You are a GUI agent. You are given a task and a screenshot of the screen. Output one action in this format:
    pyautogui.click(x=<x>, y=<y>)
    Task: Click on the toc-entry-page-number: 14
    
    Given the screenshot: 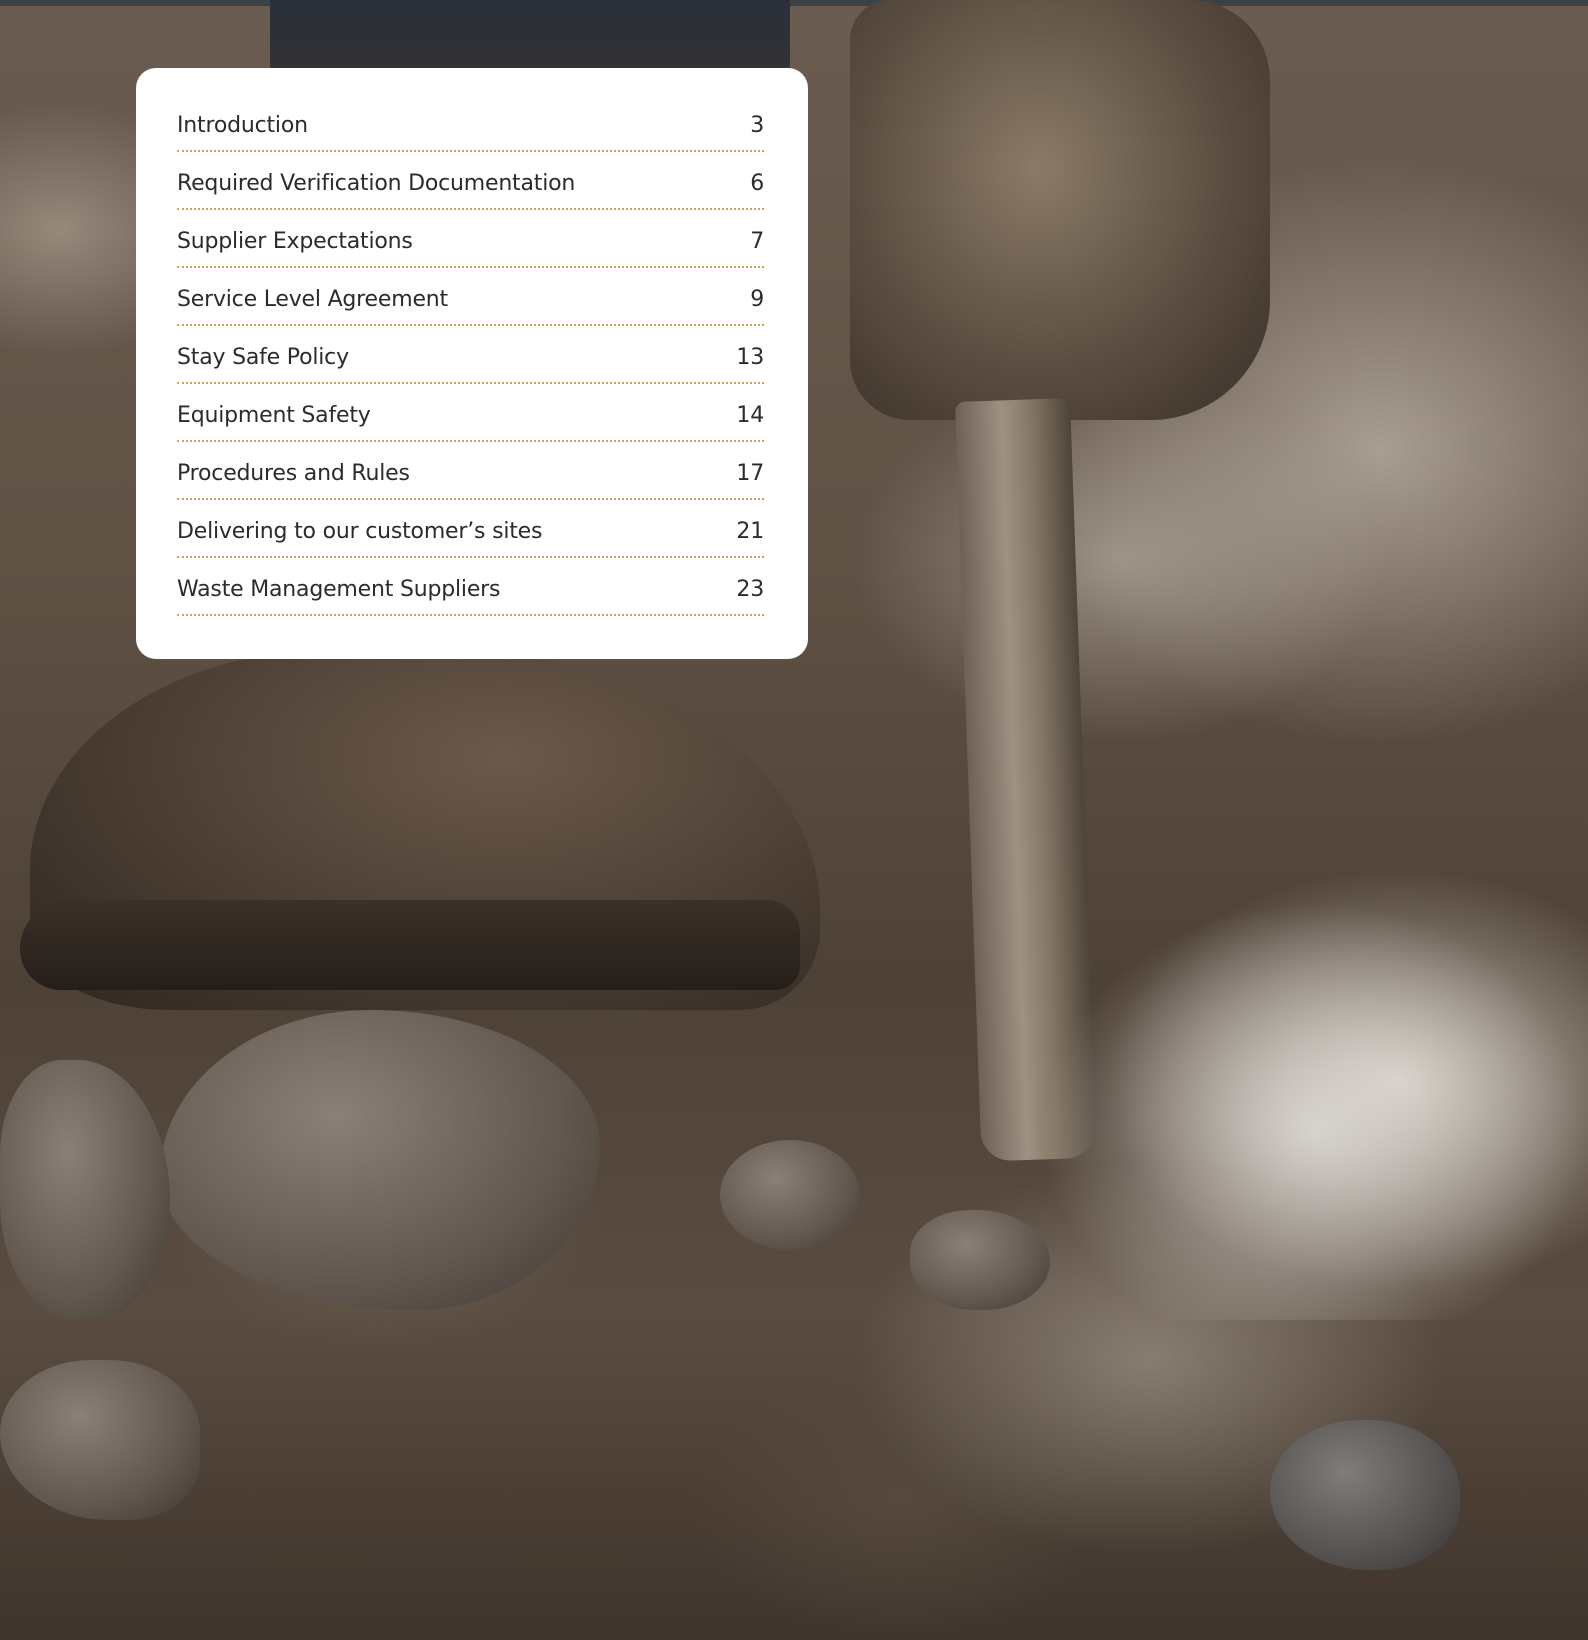 What is the action you would take?
    pyautogui.click(x=750, y=415)
    